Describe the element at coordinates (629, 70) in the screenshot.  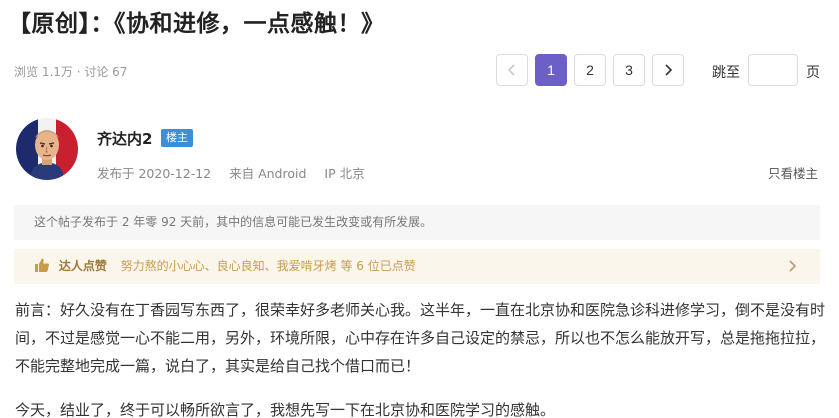
I see `page-3-button: 3` at that location.